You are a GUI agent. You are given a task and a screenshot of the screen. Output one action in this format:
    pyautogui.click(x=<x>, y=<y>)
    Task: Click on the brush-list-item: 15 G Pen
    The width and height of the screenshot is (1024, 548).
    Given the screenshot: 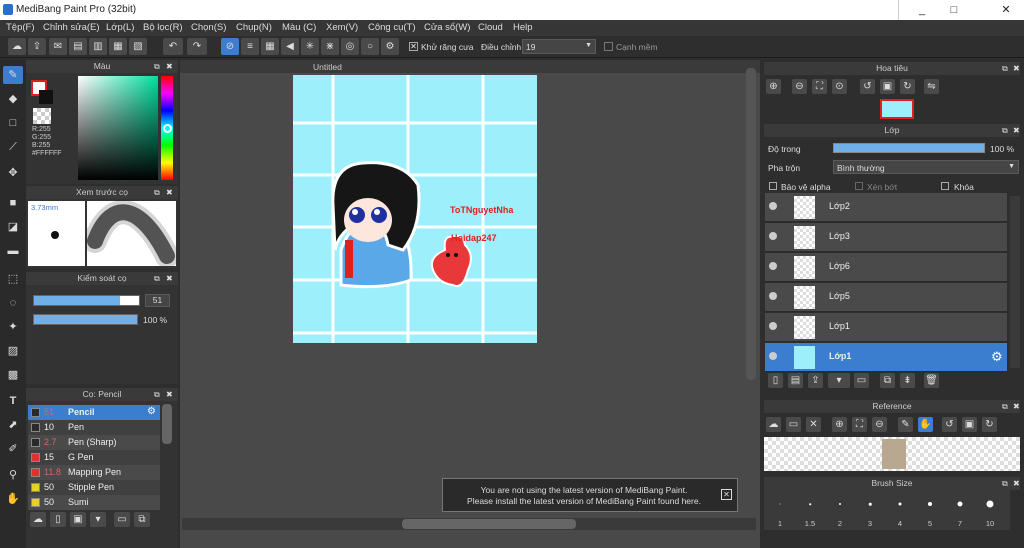 What is the action you would take?
    pyautogui.click(x=94, y=457)
    